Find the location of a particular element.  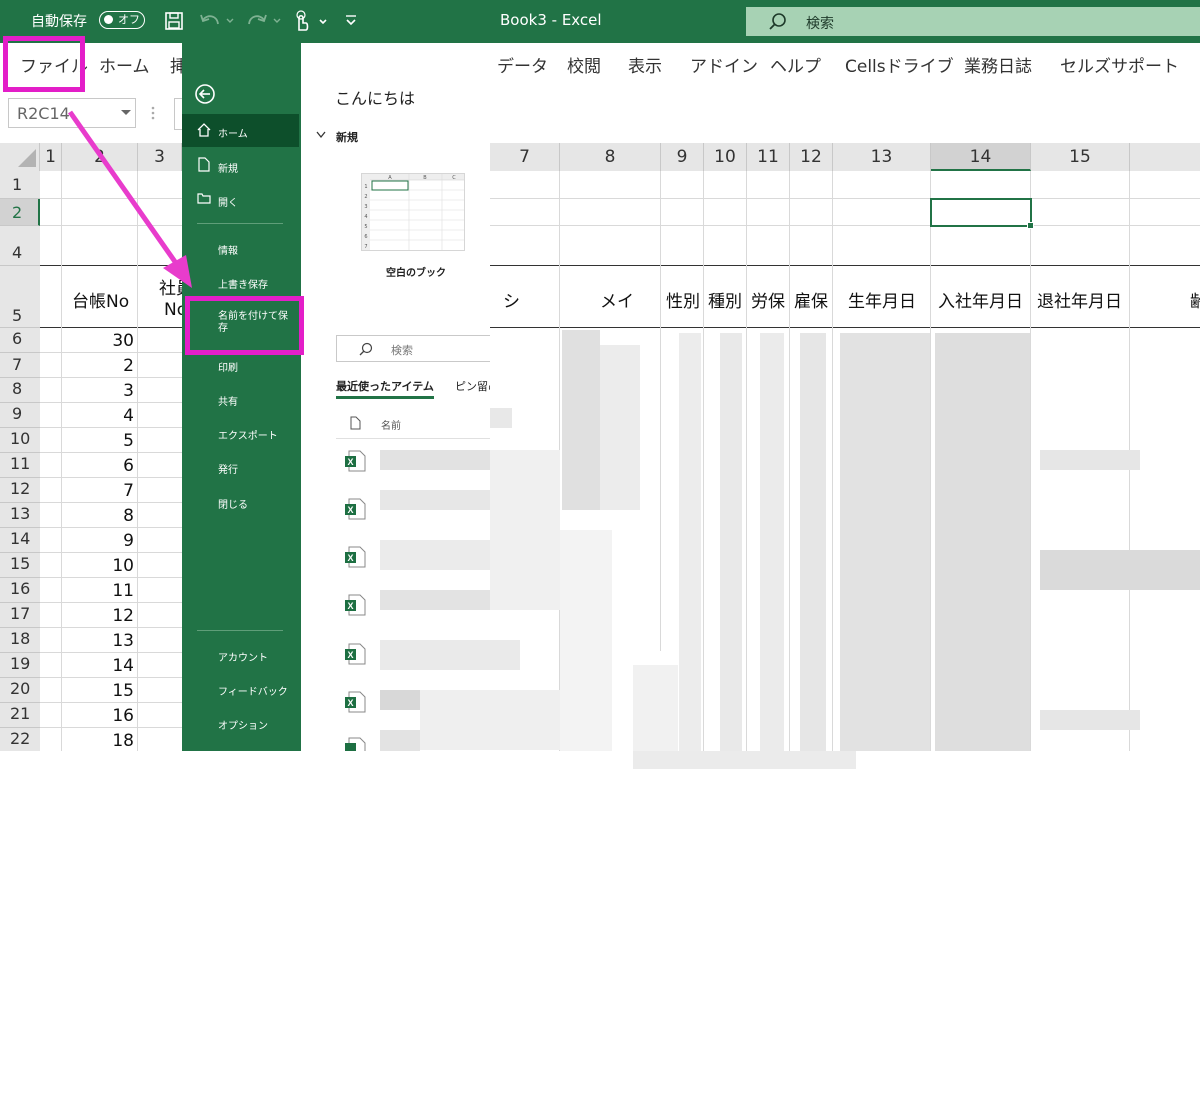

header-join-date: 入社年月日 is located at coordinates (980, 302).